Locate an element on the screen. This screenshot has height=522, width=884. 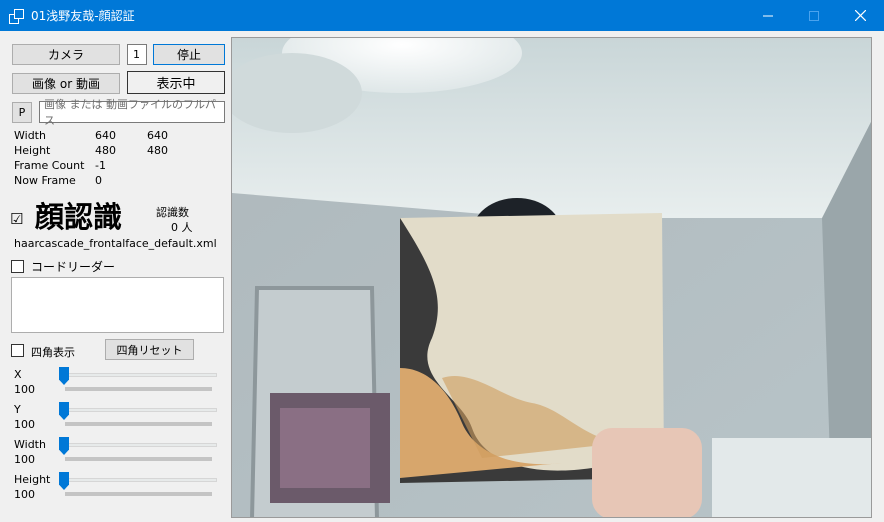
file-path-input: 画像 または 動画ファイルのフルパス is located at coordinates (132, 112).